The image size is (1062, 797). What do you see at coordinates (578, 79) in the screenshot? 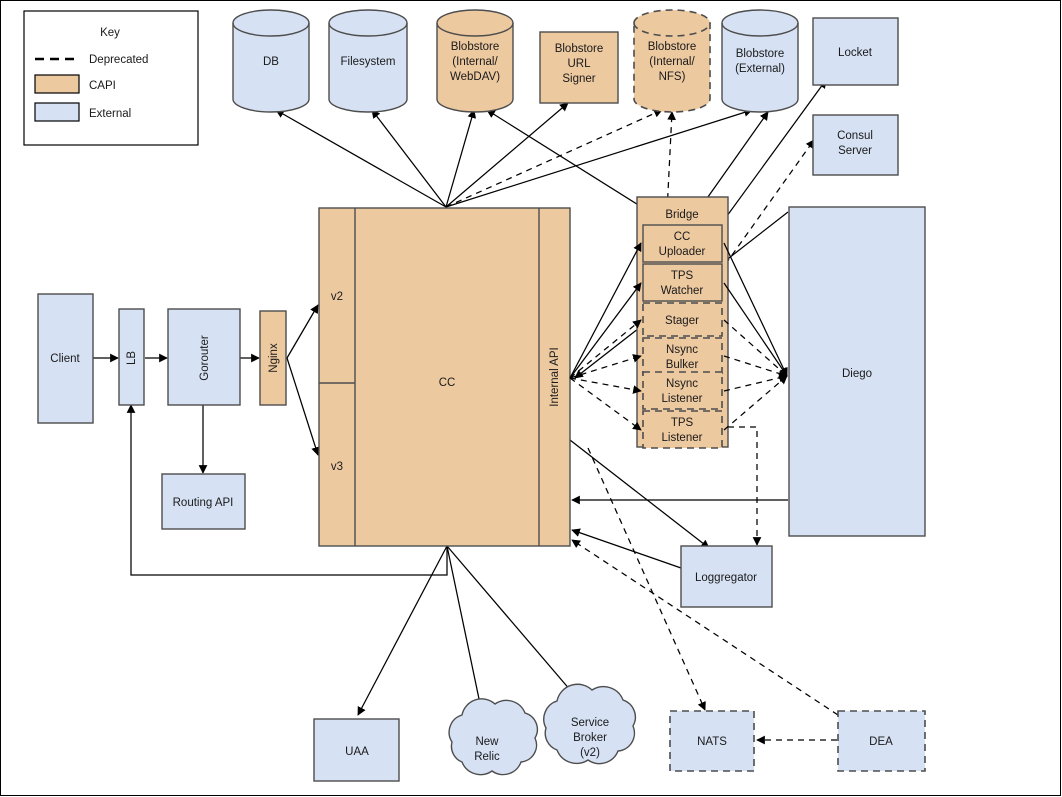
I see `node-blobstore-url-signer-line3: Signer` at bounding box center [578, 79].